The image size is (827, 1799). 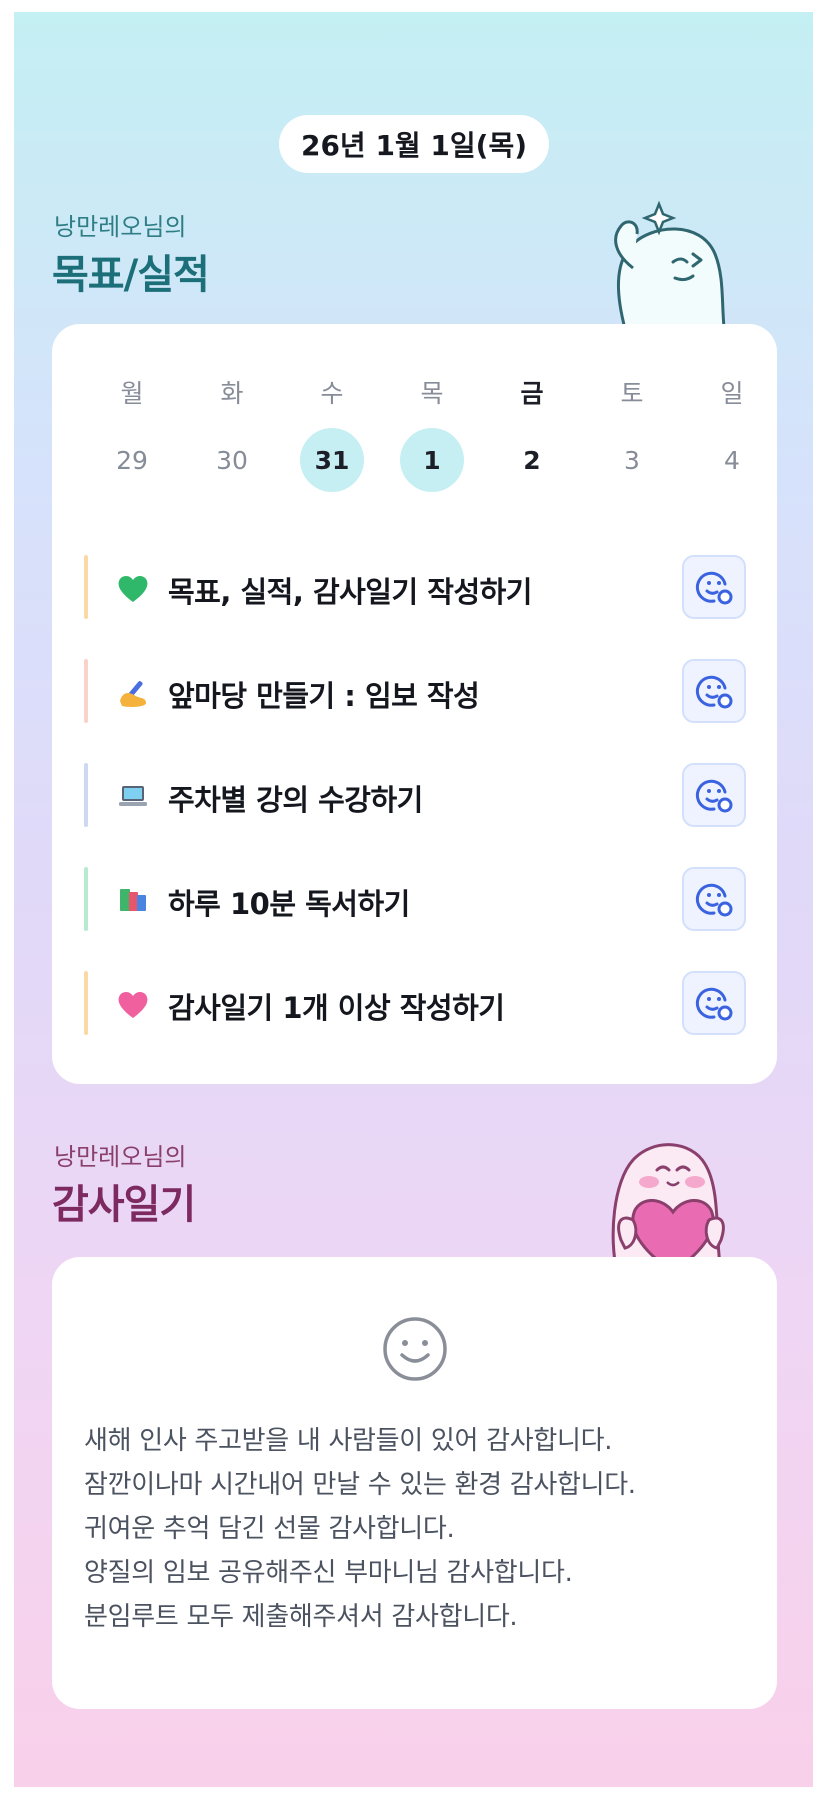 What do you see at coordinates (668, 1207) in the screenshot?
I see `heart-mascot-icon` at bounding box center [668, 1207].